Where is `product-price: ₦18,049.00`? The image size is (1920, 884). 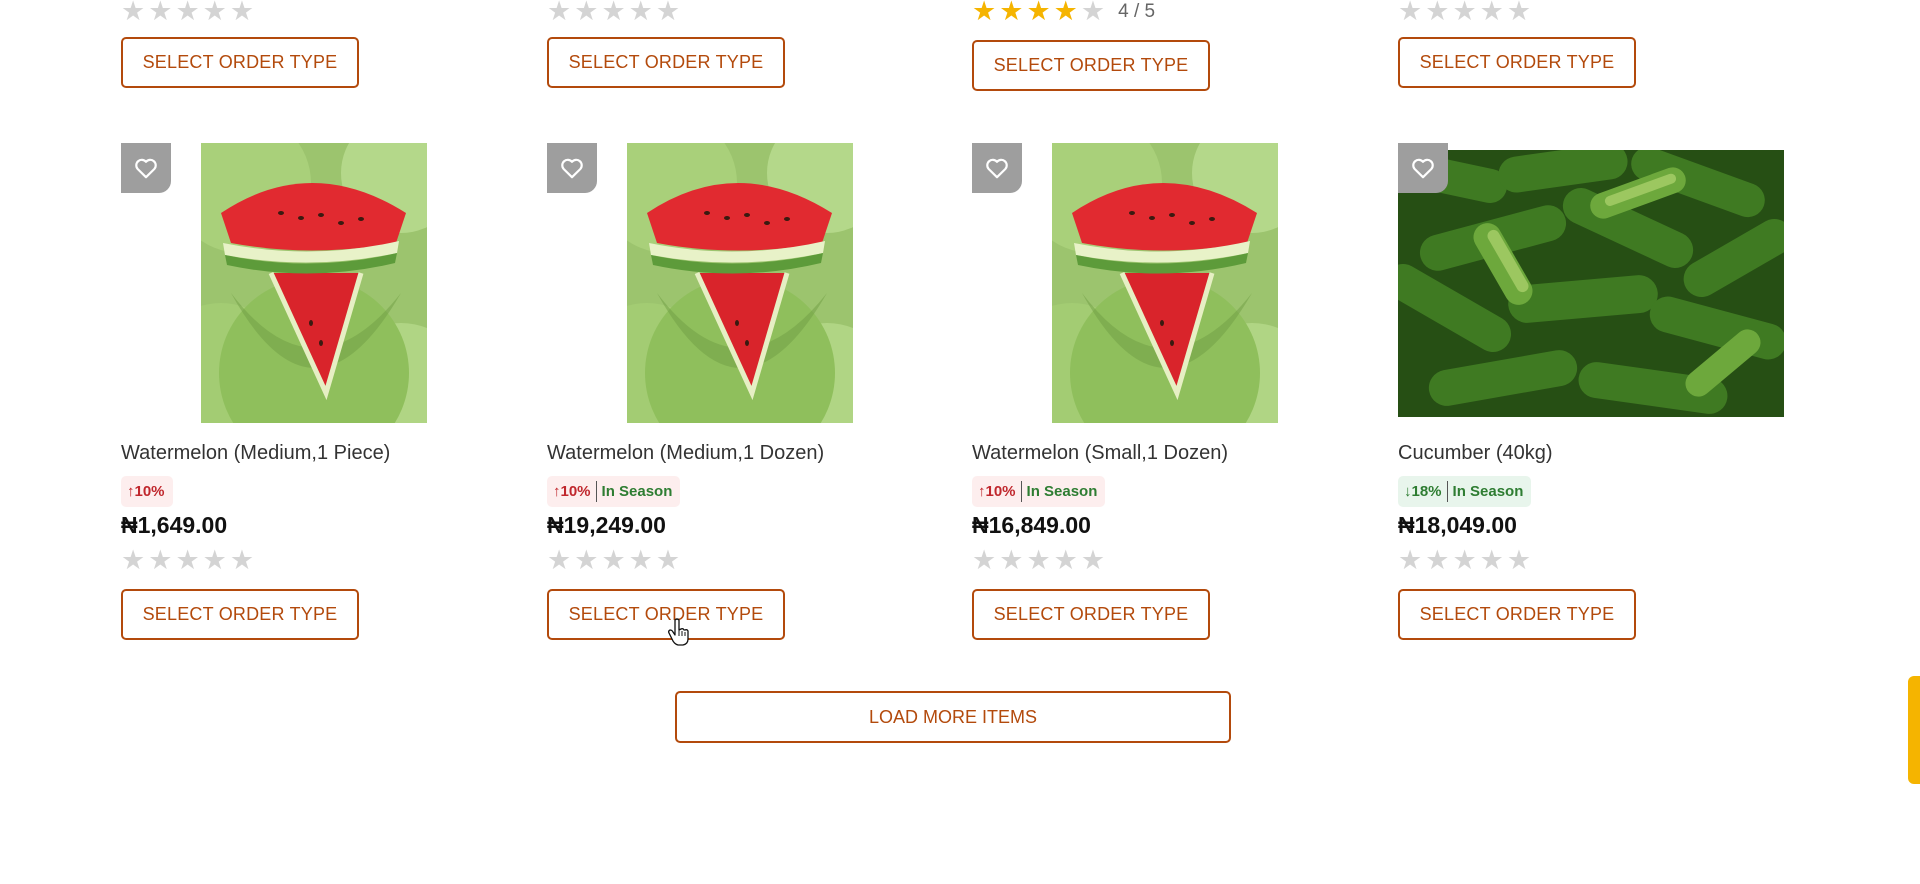 product-price: ₦18,049.00 is located at coordinates (1457, 525).